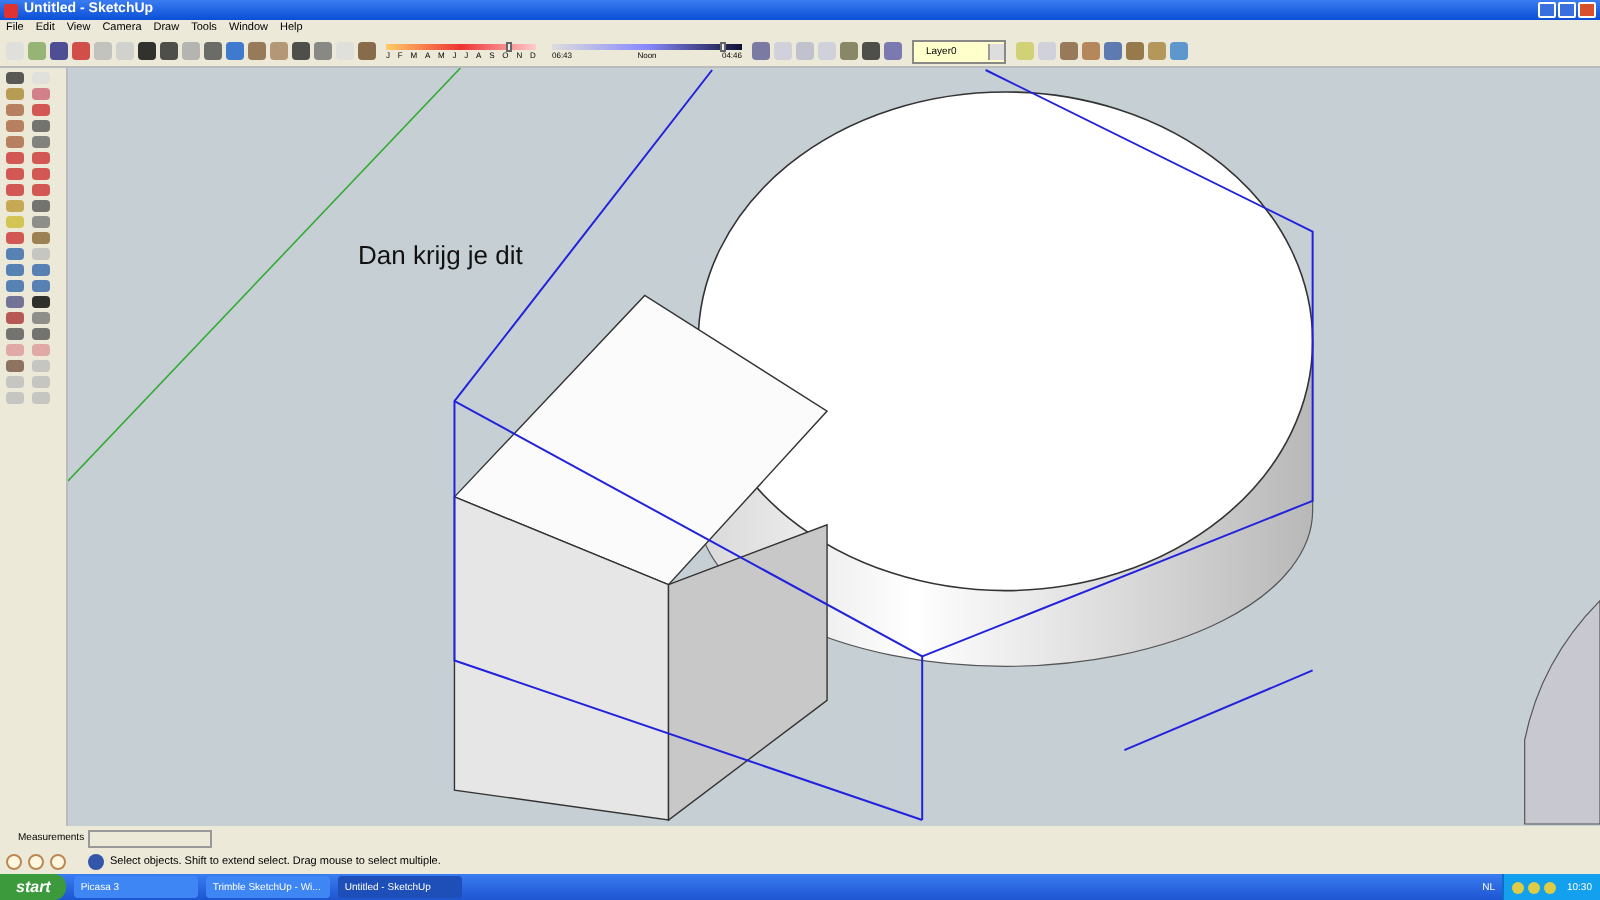  I want to click on app-icon, so click(11, 10).